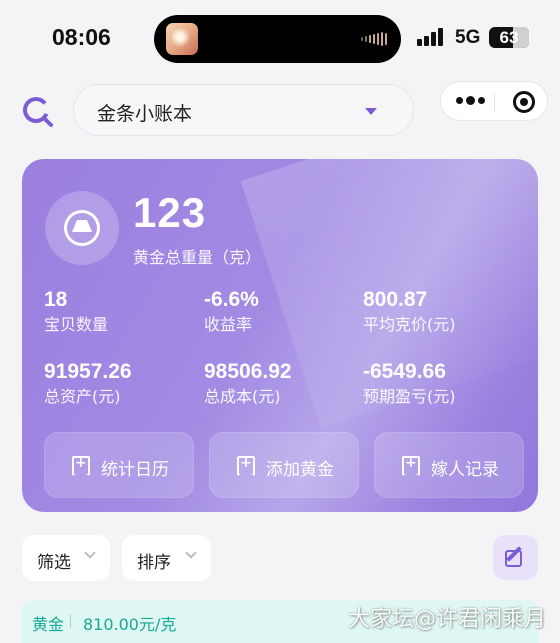  I want to click on battery-icon: 63, so click(509, 37).